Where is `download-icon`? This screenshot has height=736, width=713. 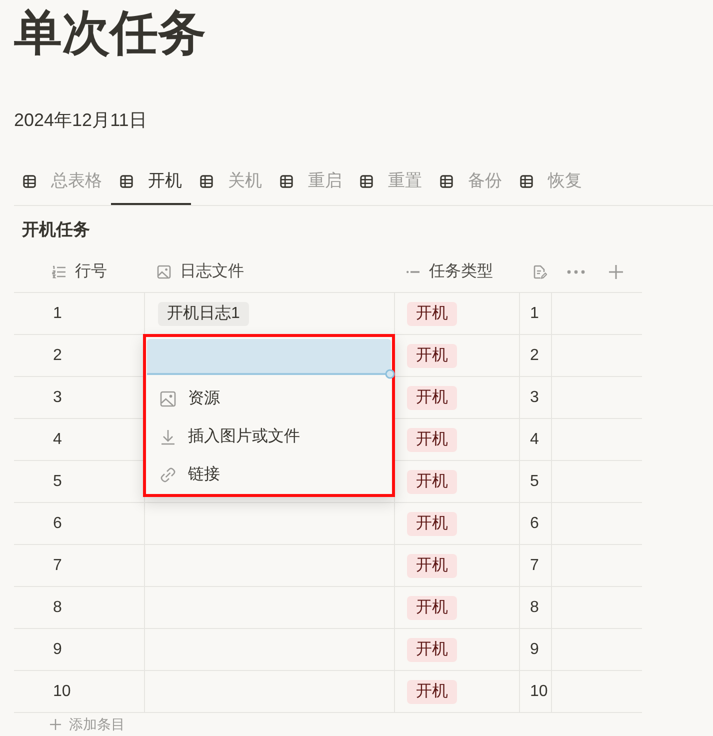 download-icon is located at coordinates (168, 437).